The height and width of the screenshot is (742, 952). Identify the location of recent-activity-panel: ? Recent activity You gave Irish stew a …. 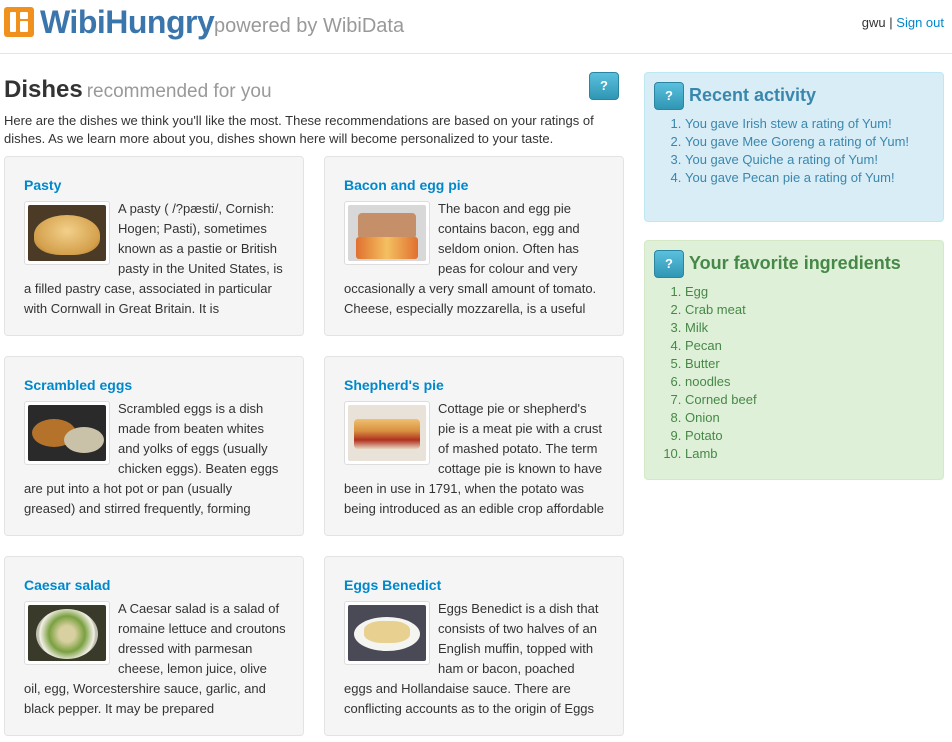
(794, 147).